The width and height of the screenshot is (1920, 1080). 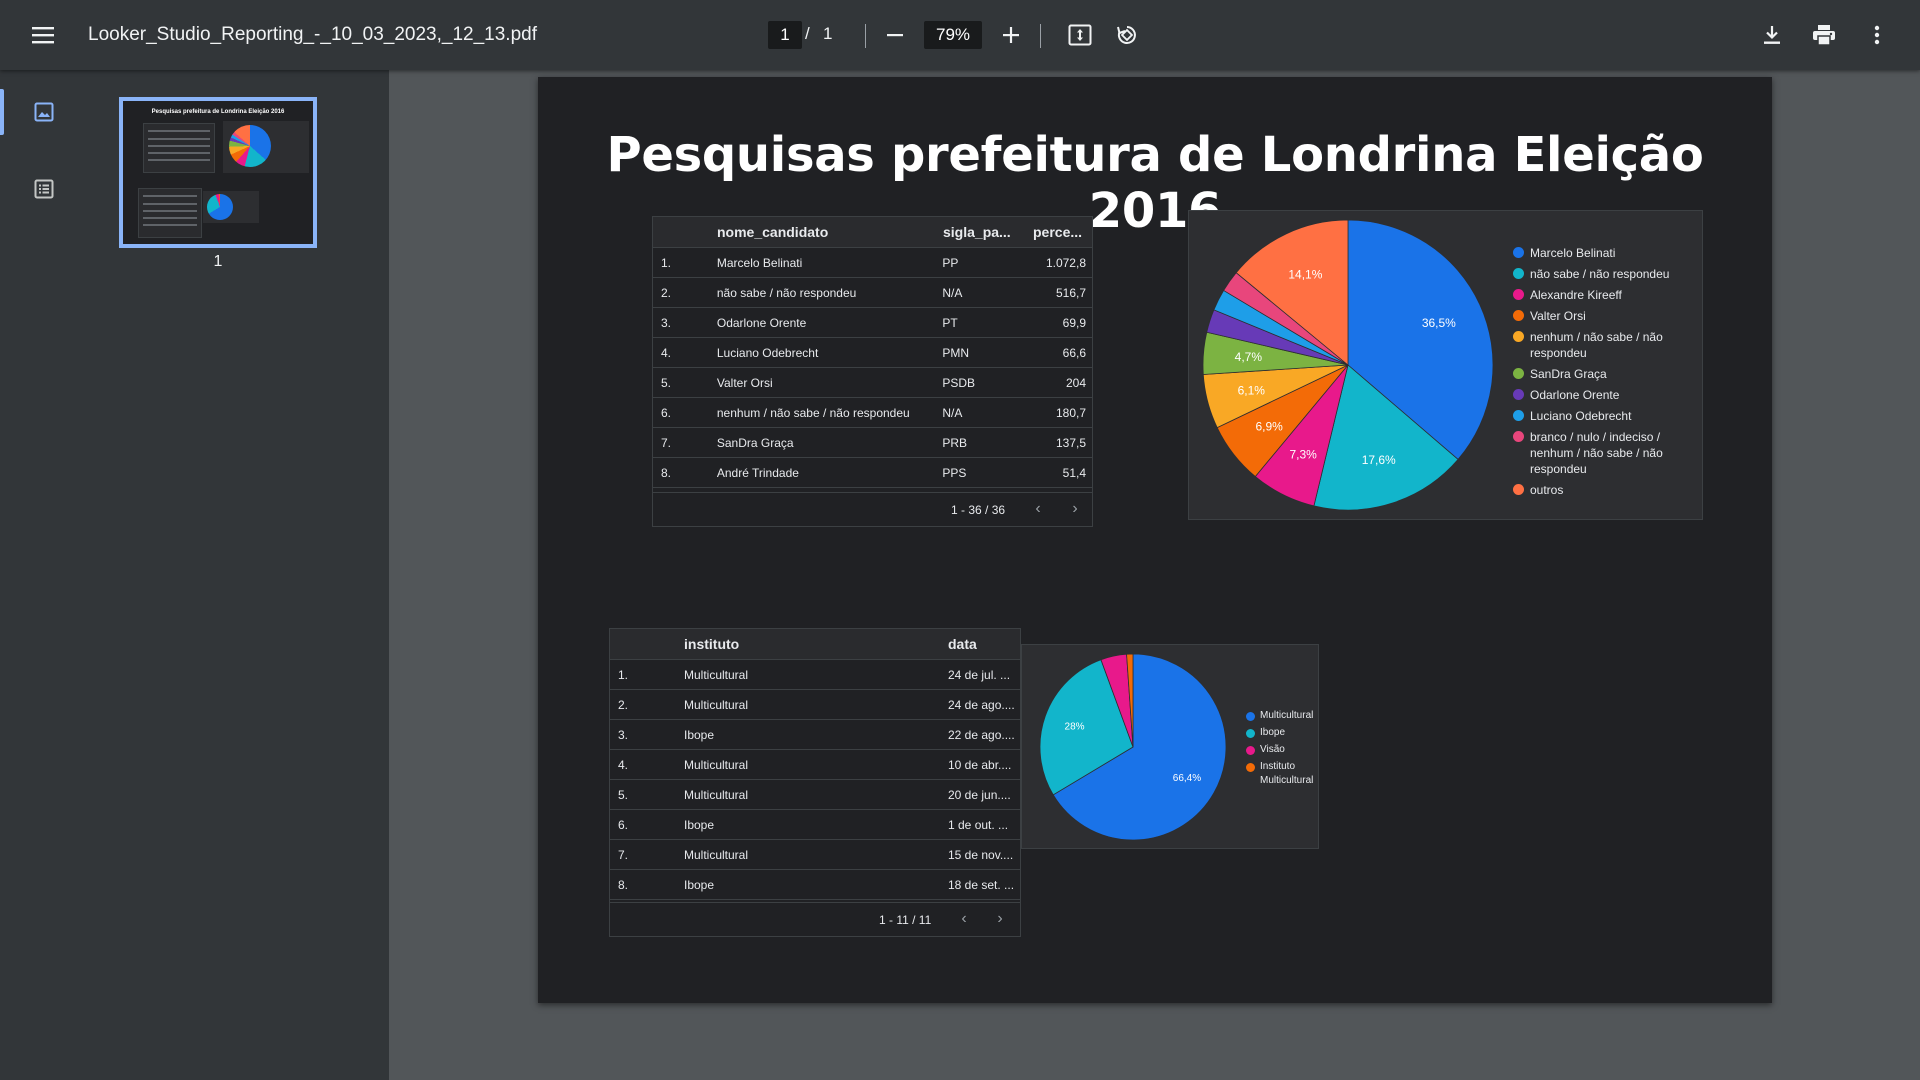 I want to click on pie-value-label: 36,5%, so click(x=1439, y=323).